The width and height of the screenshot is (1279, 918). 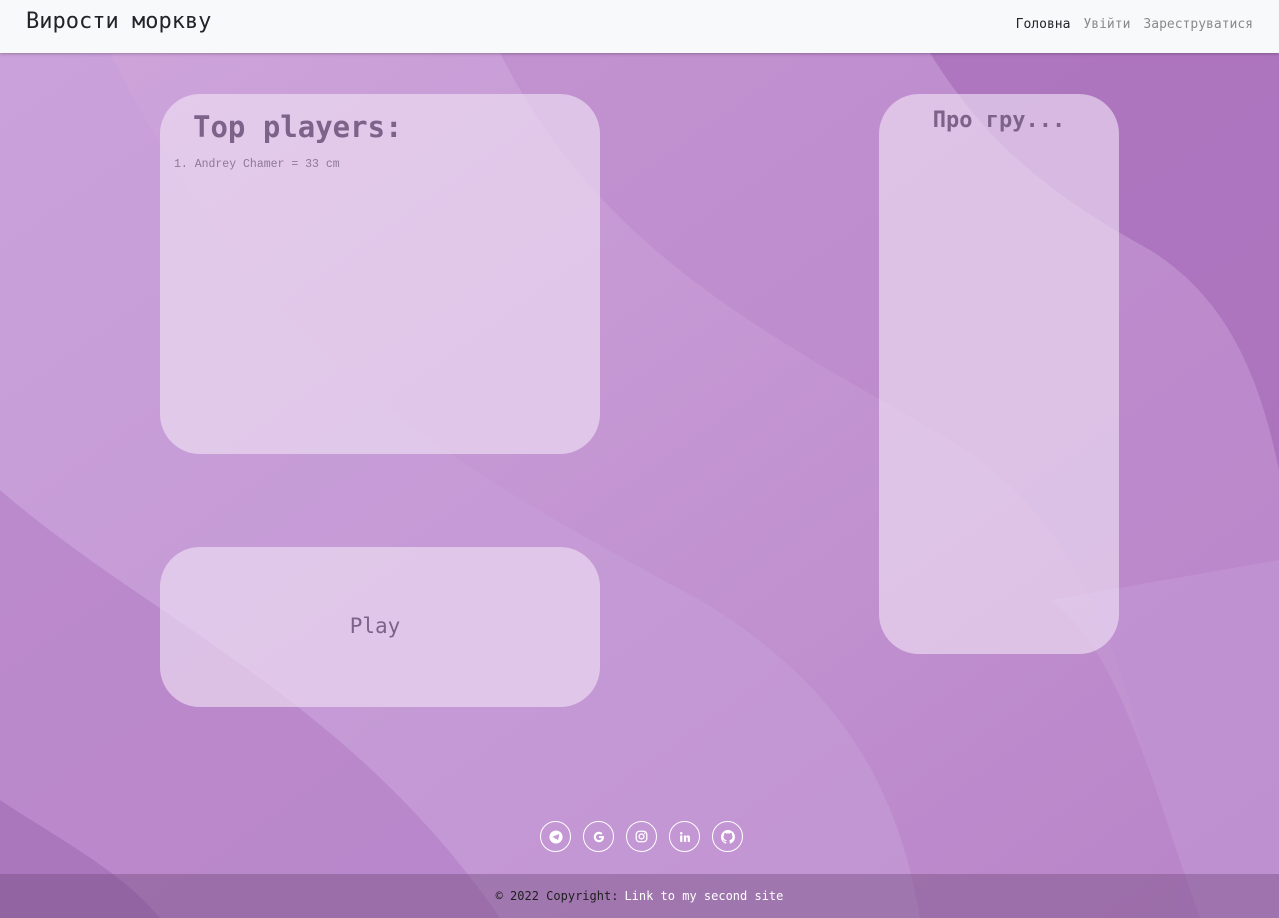 I want to click on google-icon, so click(x=598, y=836).